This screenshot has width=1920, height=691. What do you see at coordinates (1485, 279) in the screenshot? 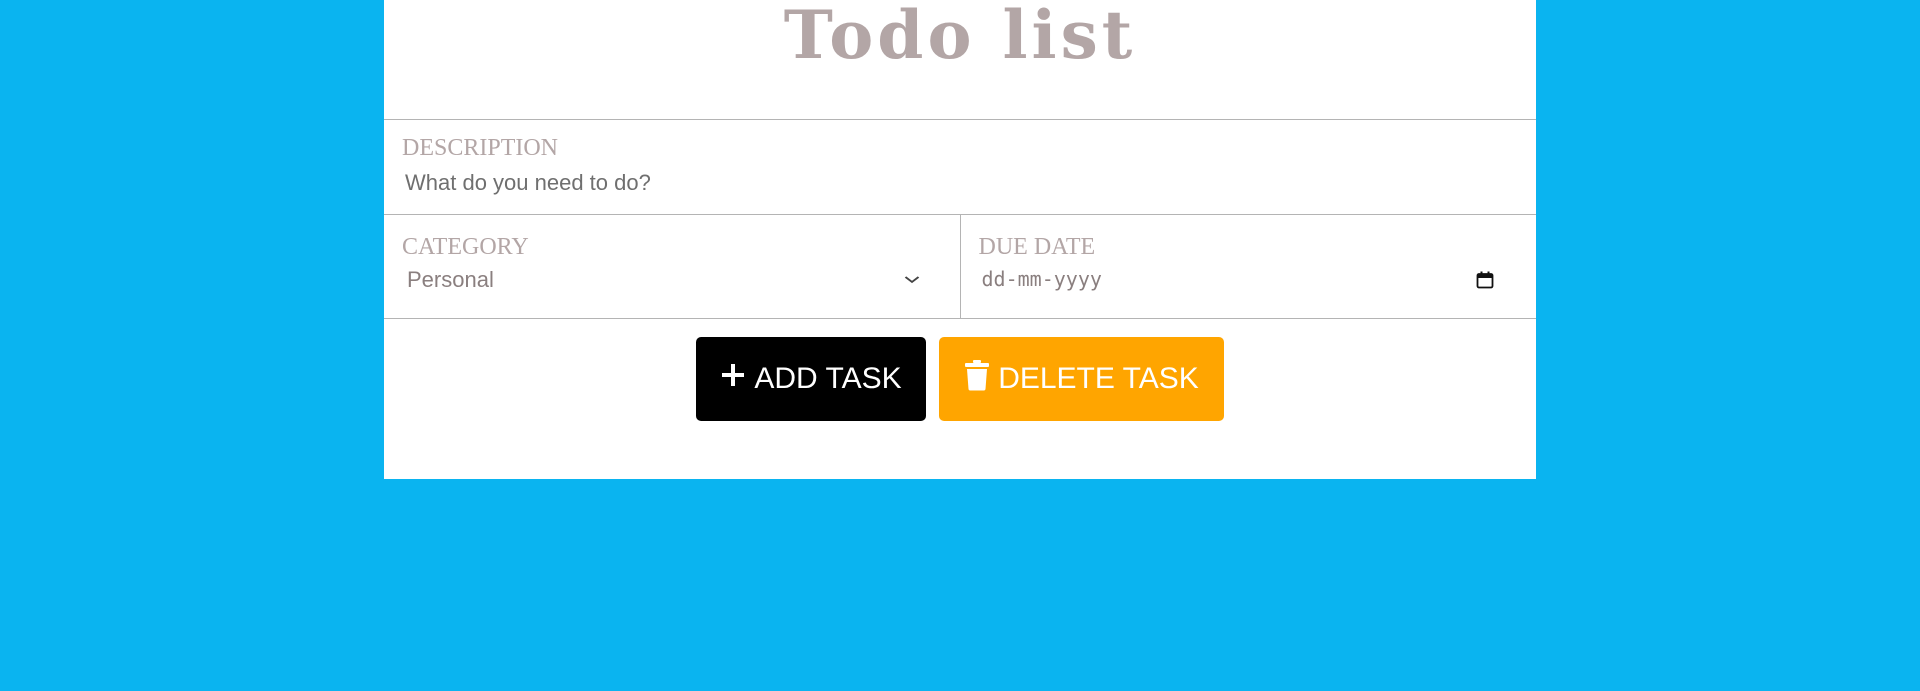
I see `calendar-icon` at bounding box center [1485, 279].